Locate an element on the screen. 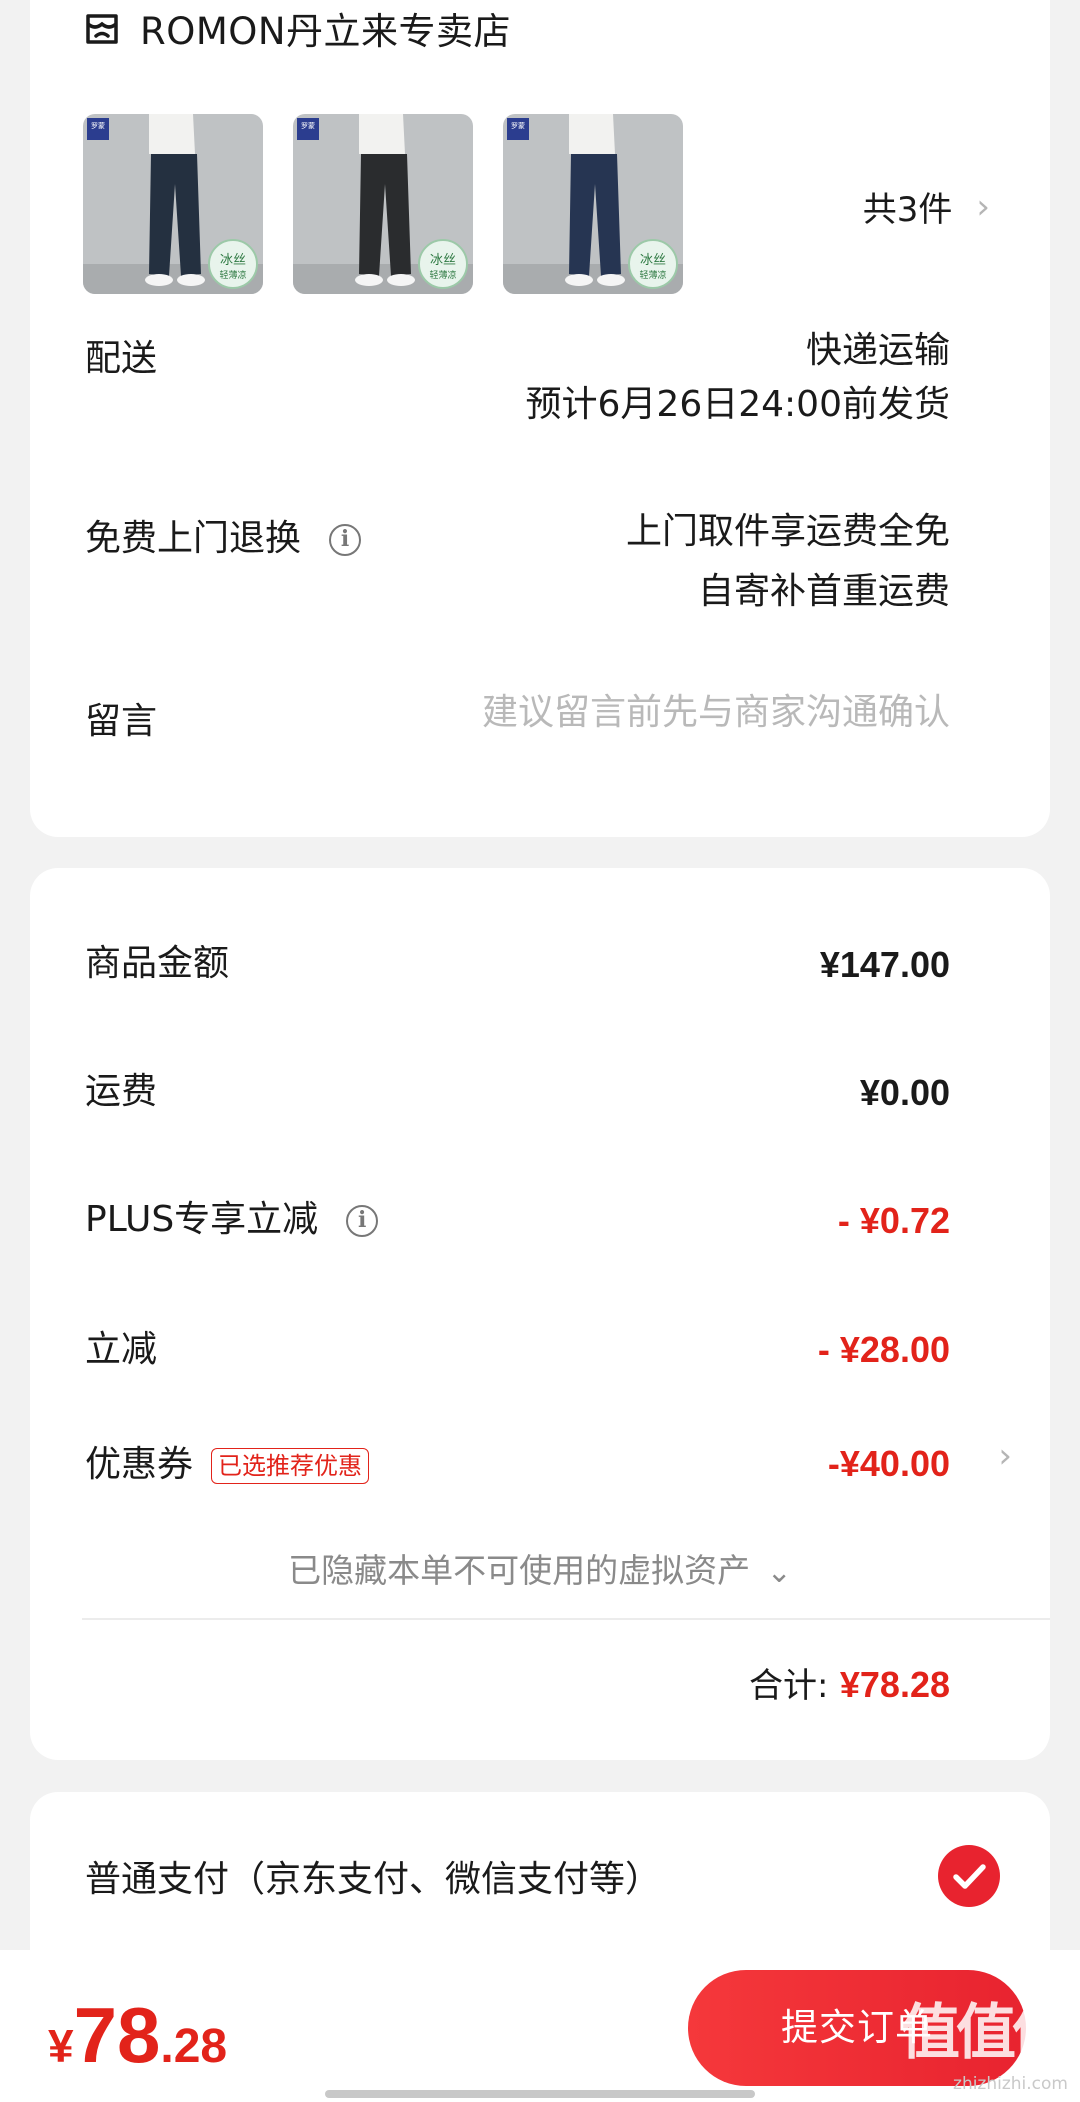 This screenshot has height=2102, width=1080. amount-integer: 78 is located at coordinates (117, 2035).